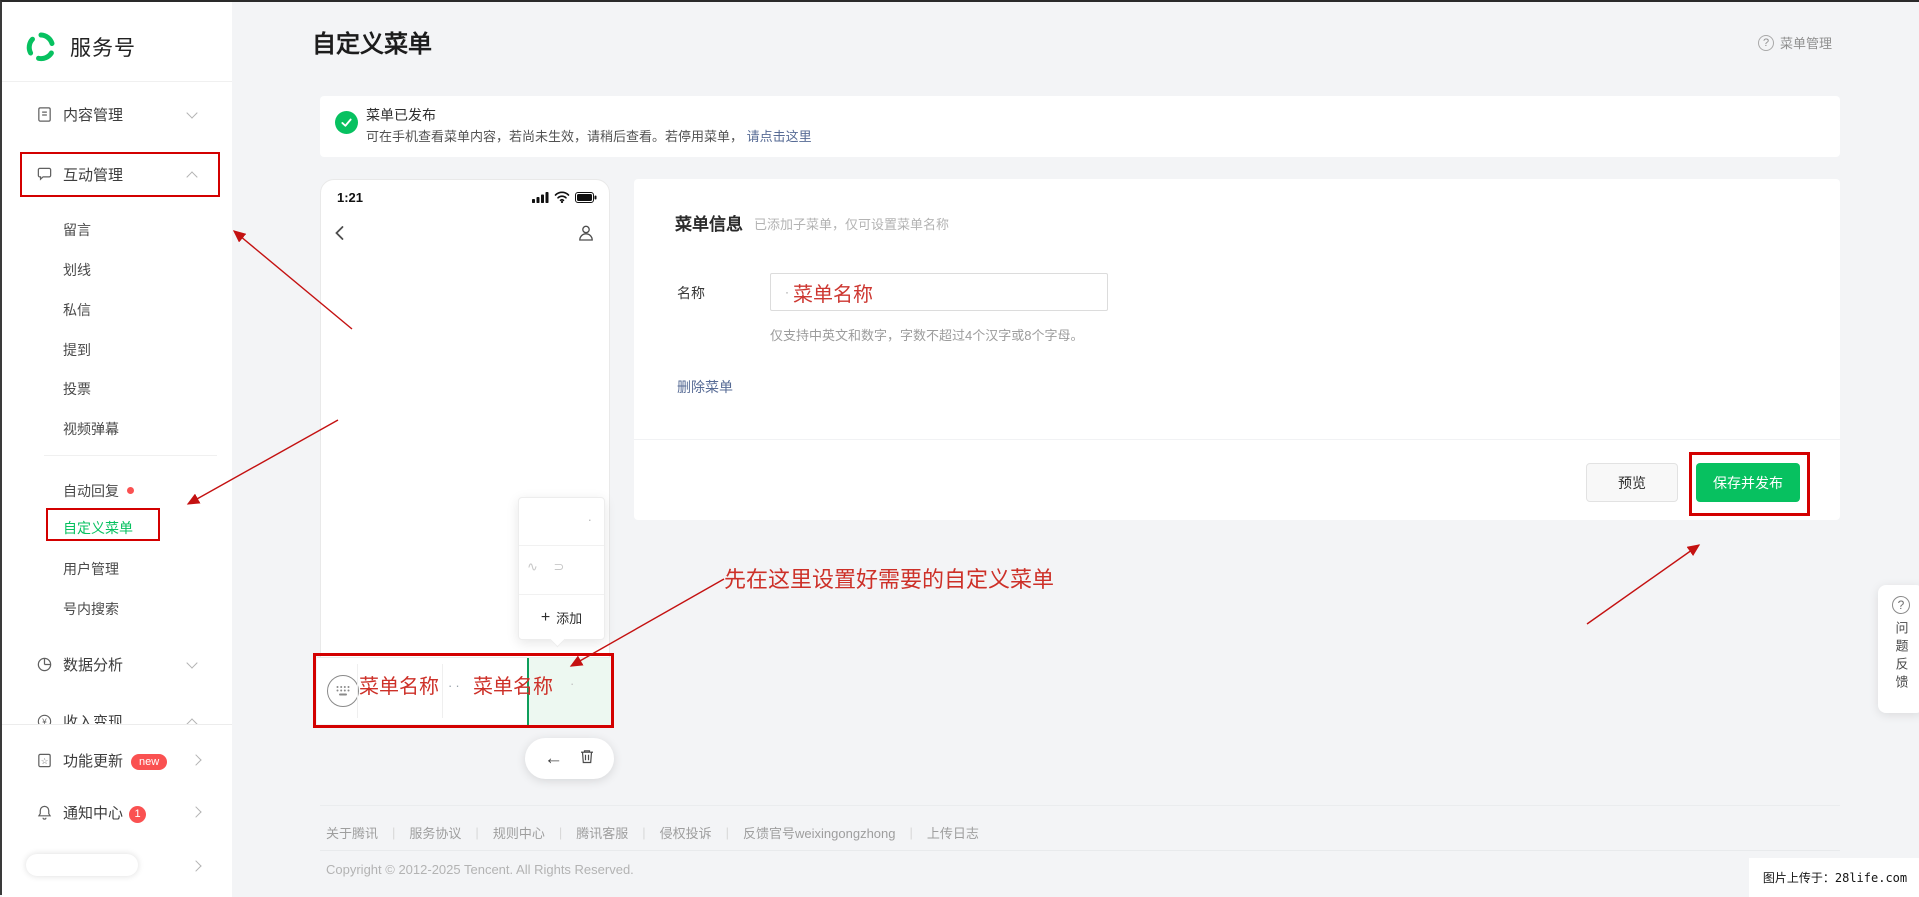 This screenshot has height=897, width=1919. What do you see at coordinates (953, 832) in the screenshot?
I see `footer-link: 上传日志` at bounding box center [953, 832].